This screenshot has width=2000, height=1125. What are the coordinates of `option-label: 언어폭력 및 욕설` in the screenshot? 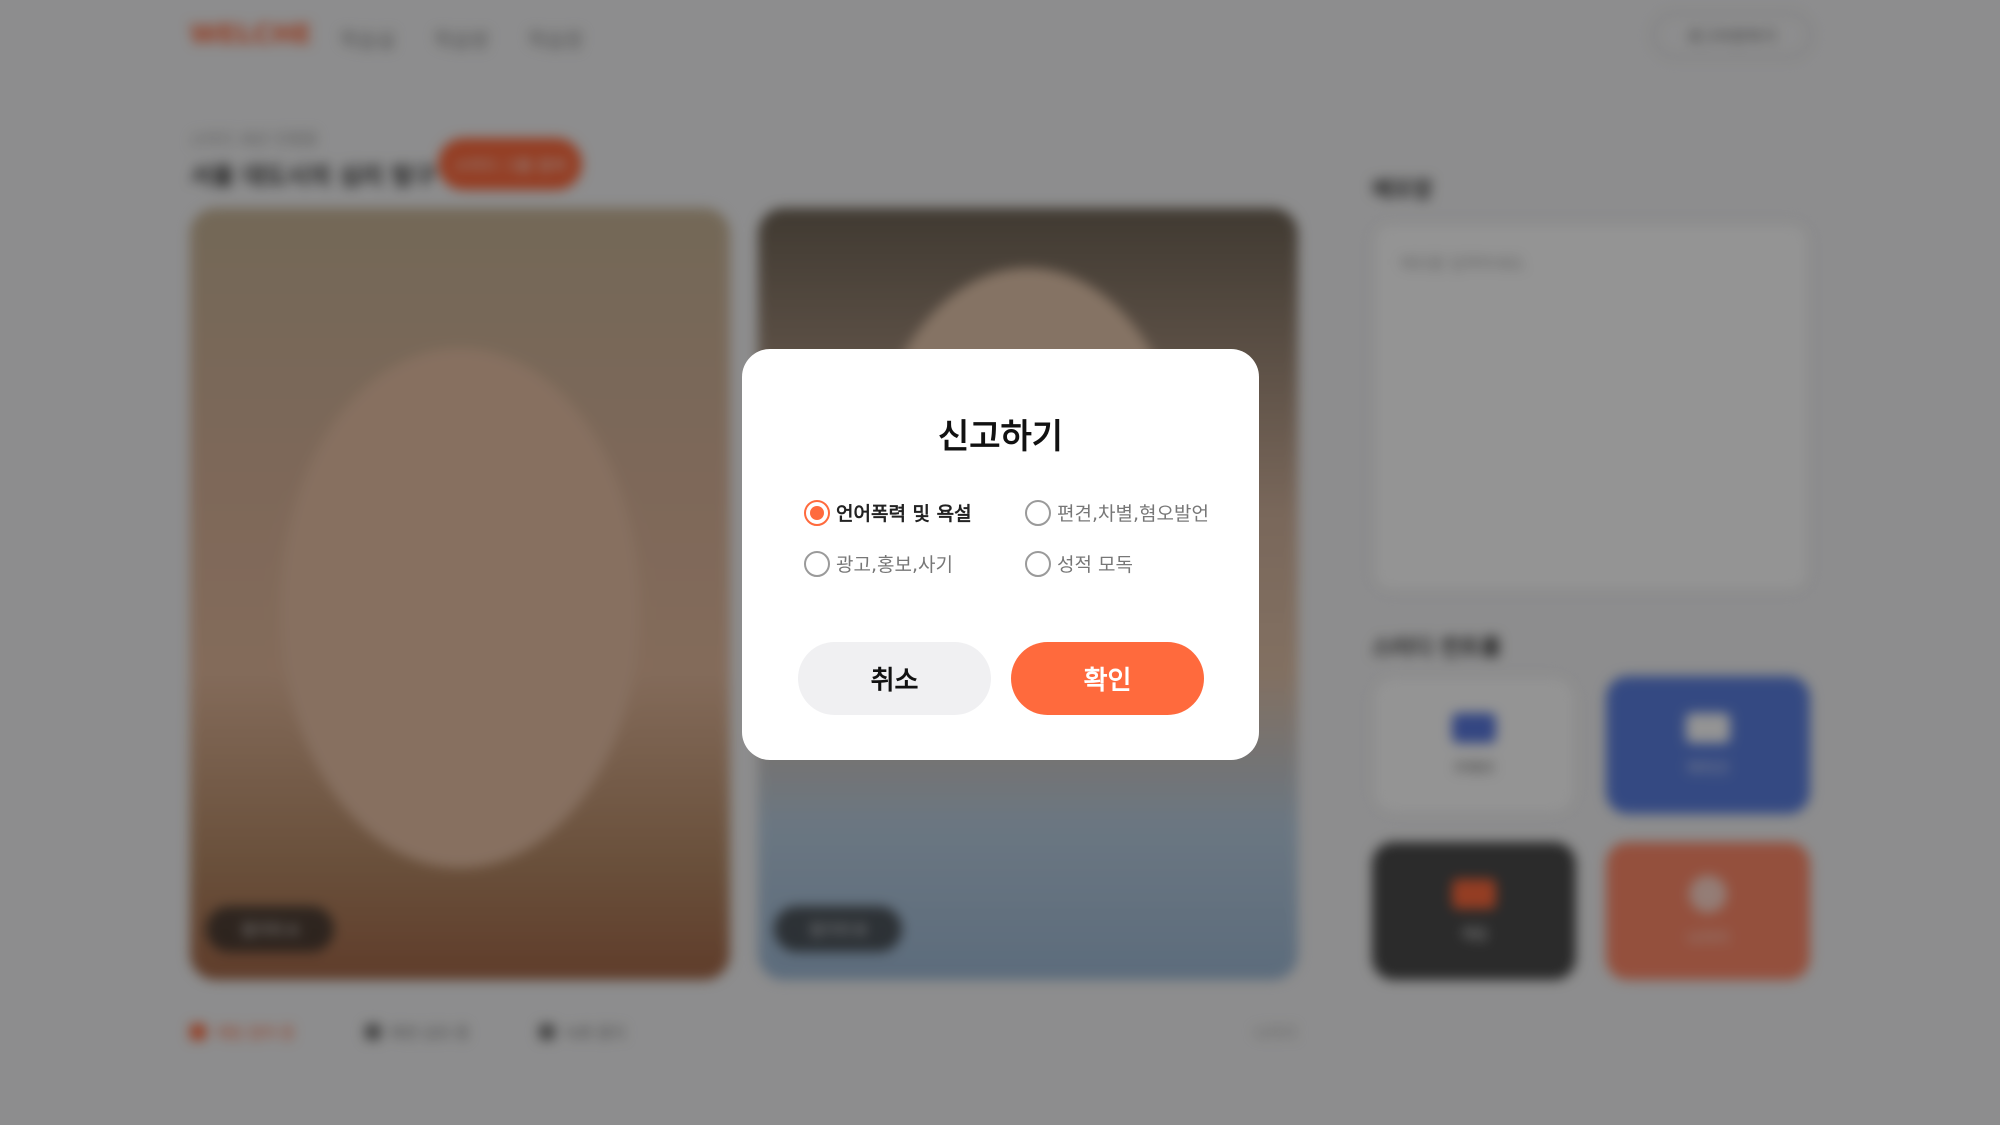 It's located at (904, 514).